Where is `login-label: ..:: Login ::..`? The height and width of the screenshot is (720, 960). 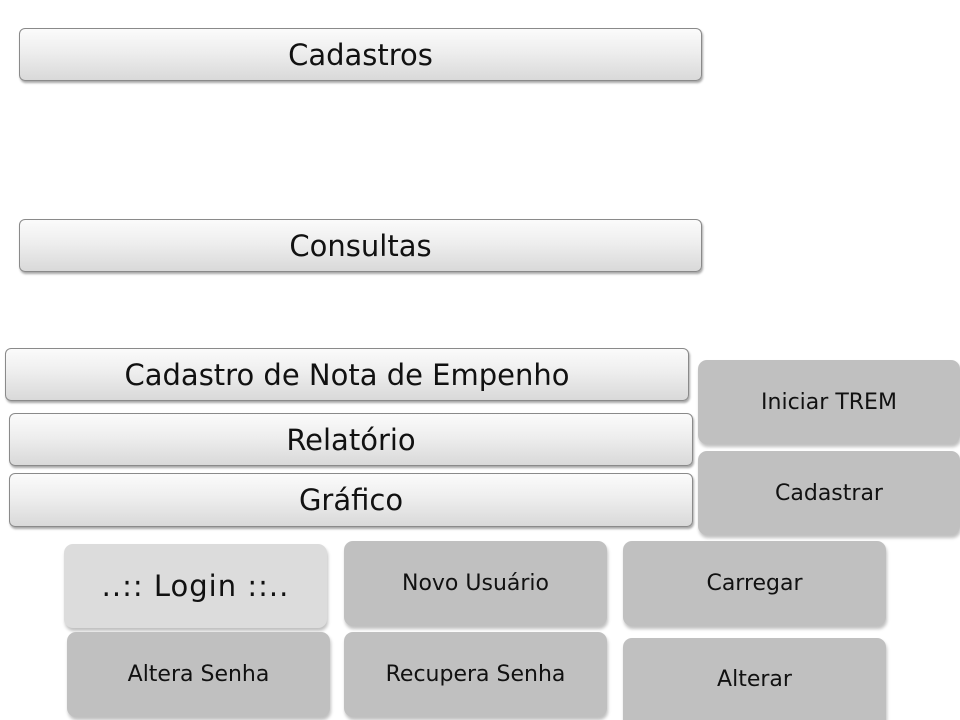 login-label: ..:: Login ::.. is located at coordinates (195, 586).